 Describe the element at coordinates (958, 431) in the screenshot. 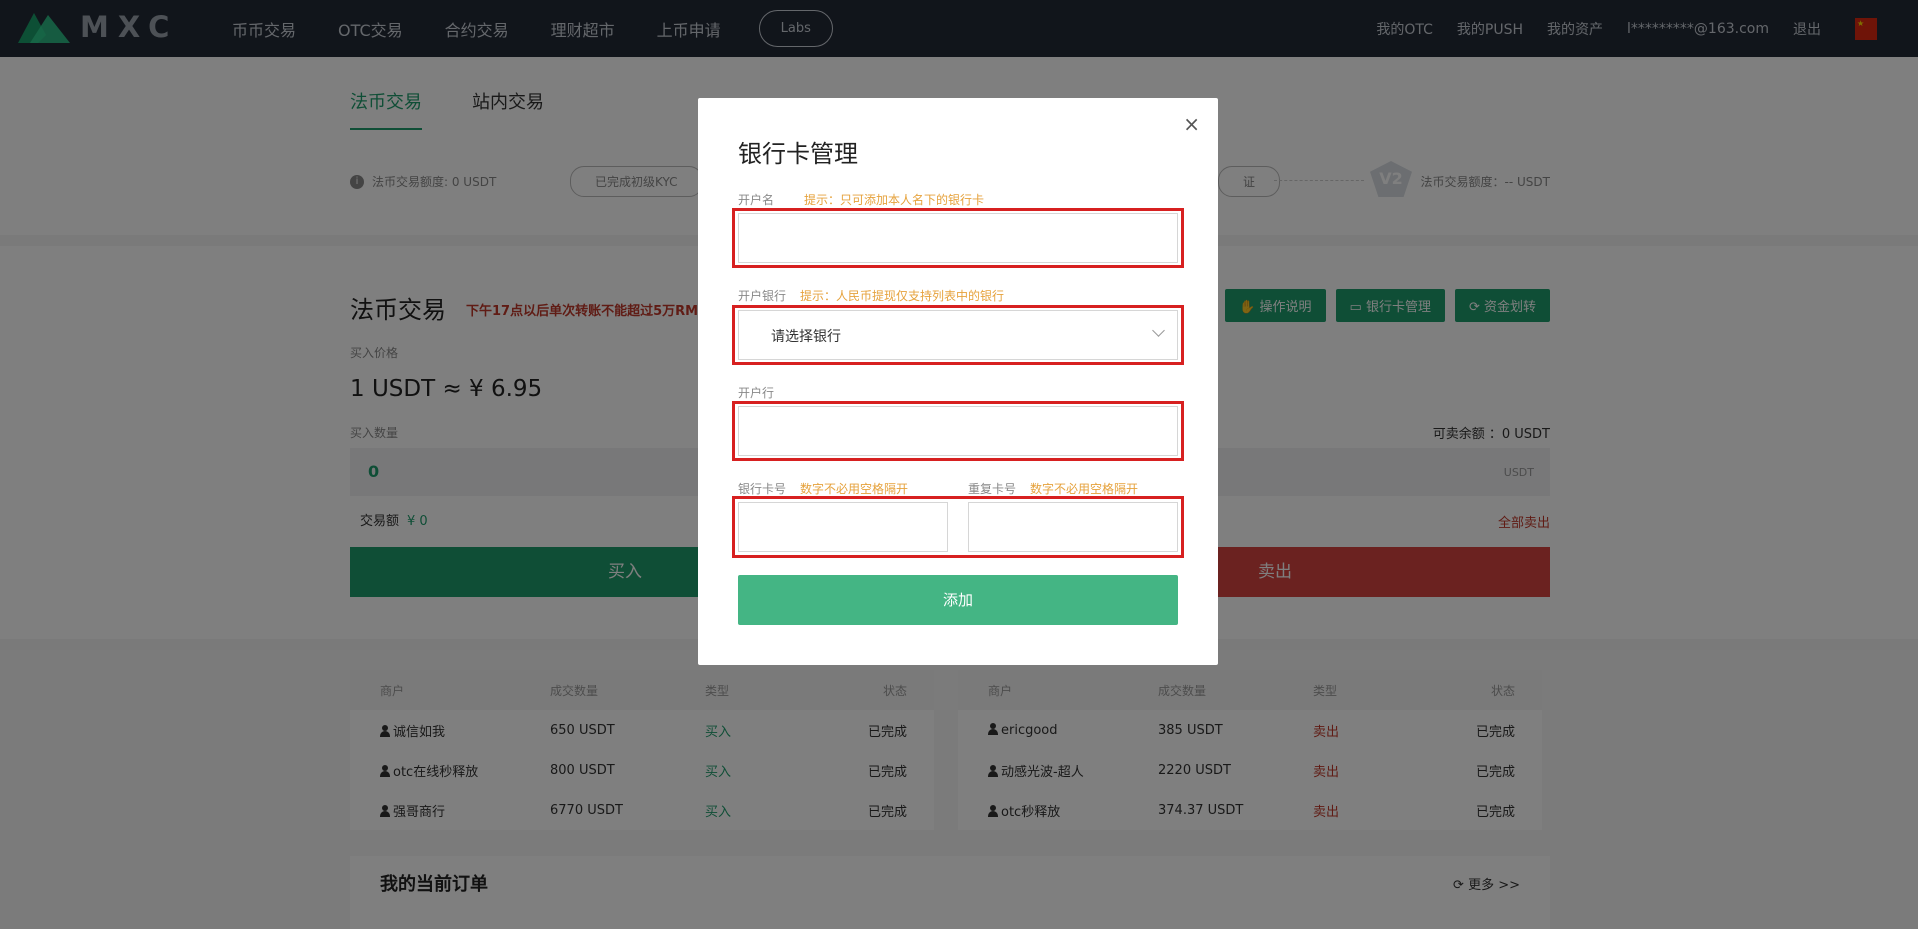

I see `branch-input` at that location.